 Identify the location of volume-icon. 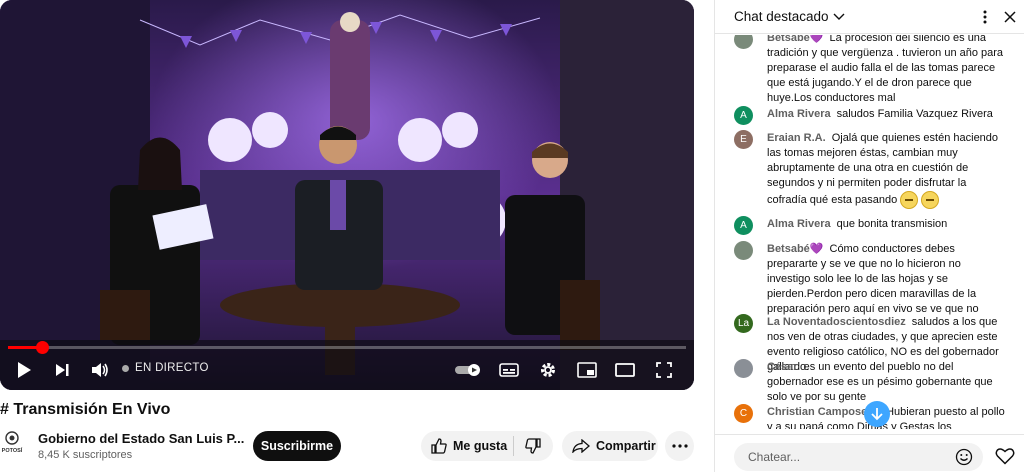
(100, 370).